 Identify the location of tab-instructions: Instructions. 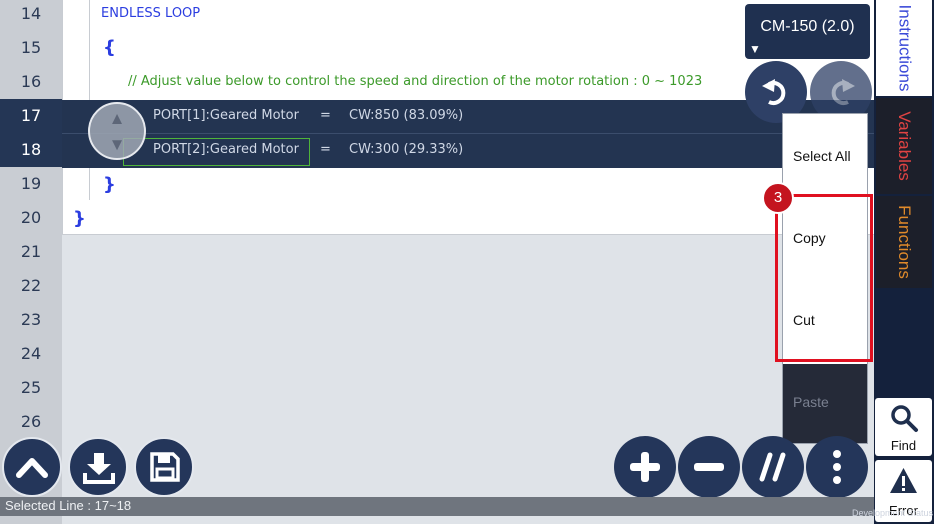
(904, 48).